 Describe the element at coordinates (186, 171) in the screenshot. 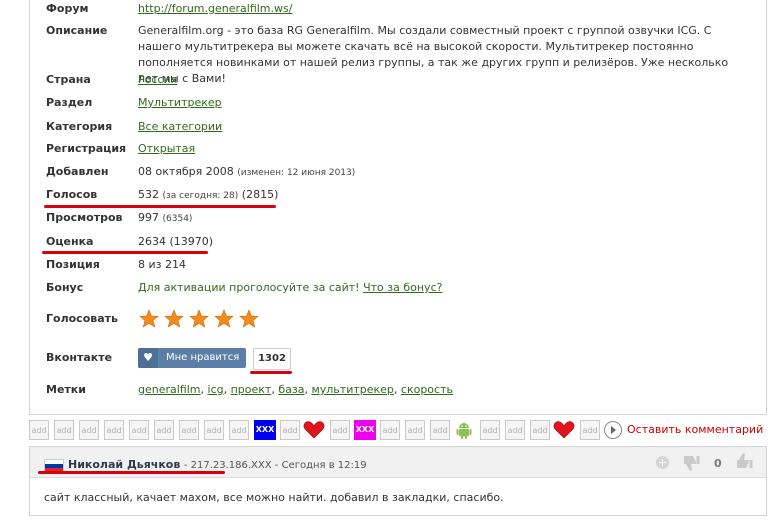

I see `added-date: 08 октября 2008` at that location.